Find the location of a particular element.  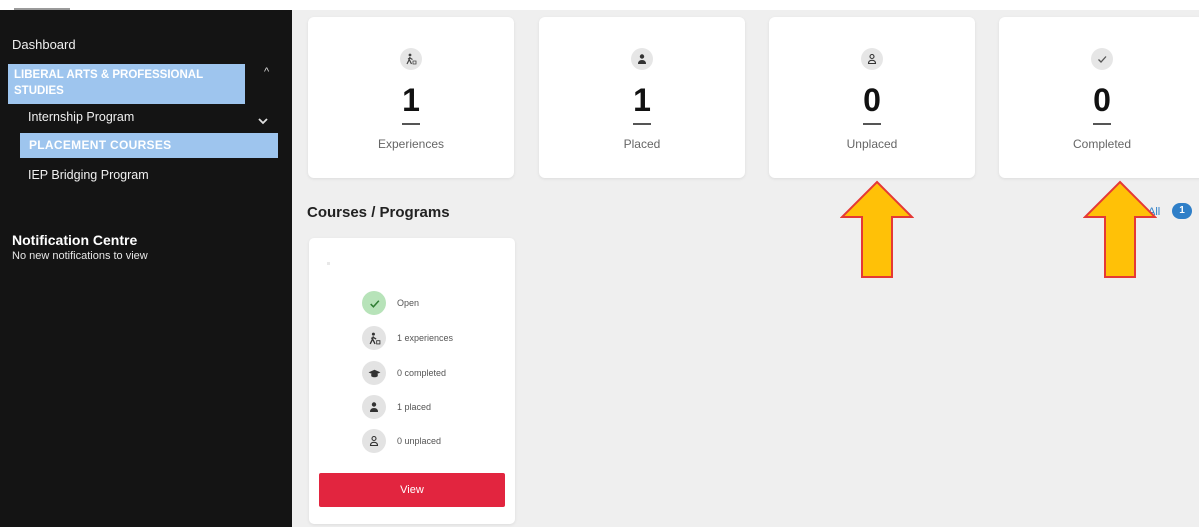

stat-card-placed: 1 Placed is located at coordinates (642, 97).